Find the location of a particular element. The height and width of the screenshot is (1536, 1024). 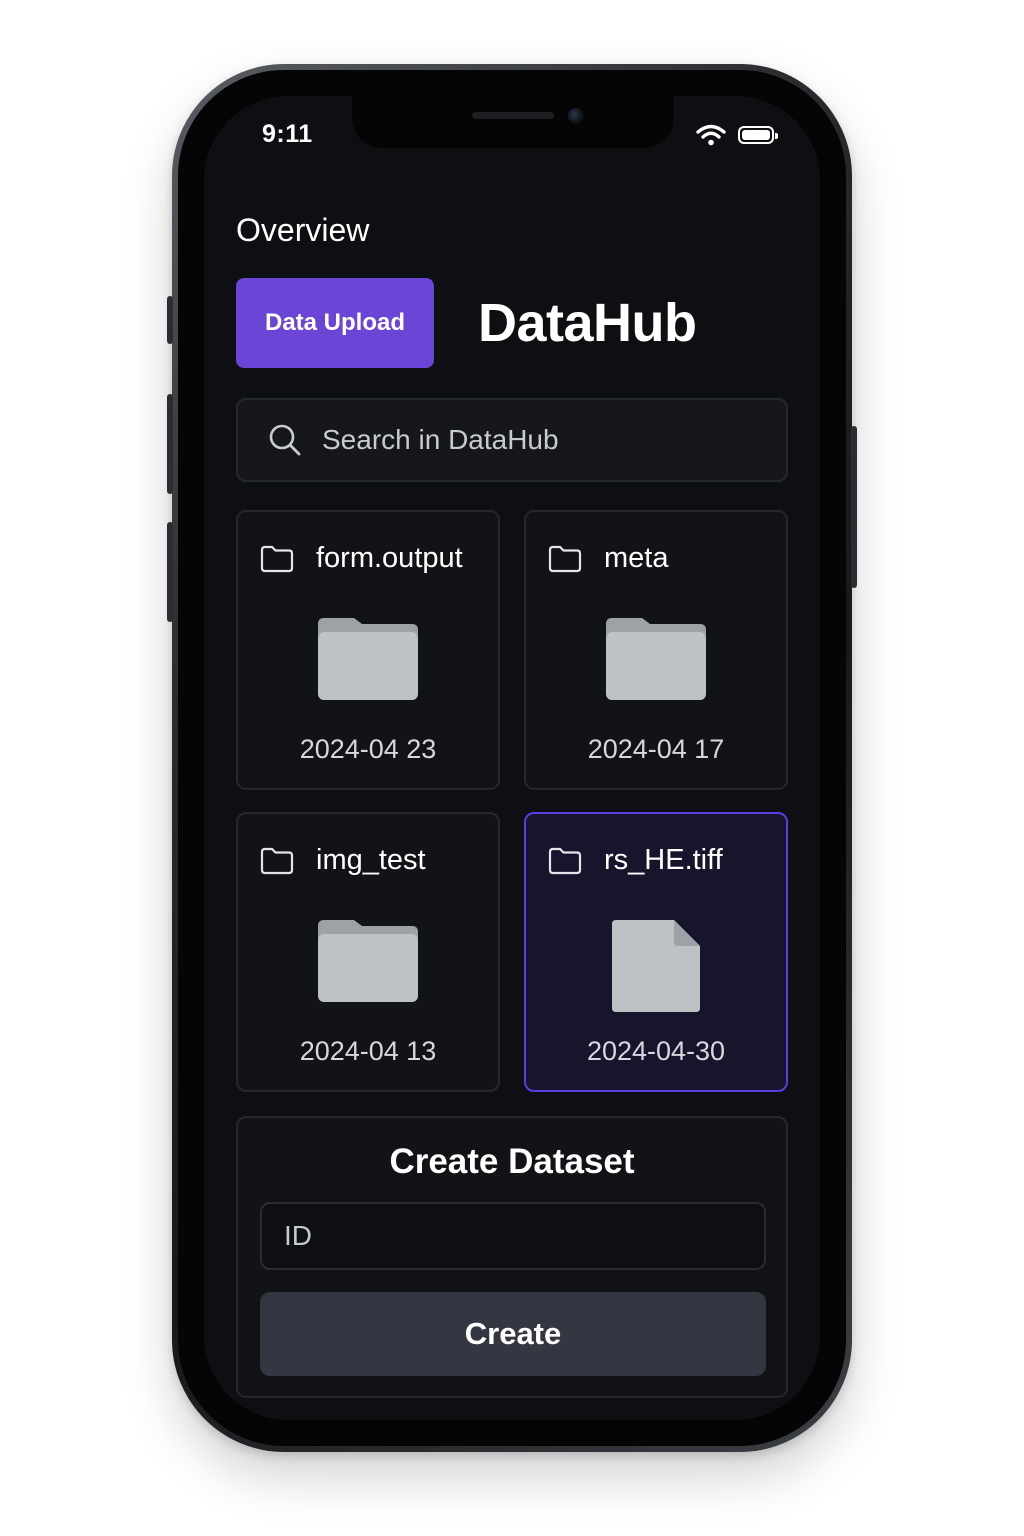

create-dataset-title: Create Dataset is located at coordinates (512, 1161).